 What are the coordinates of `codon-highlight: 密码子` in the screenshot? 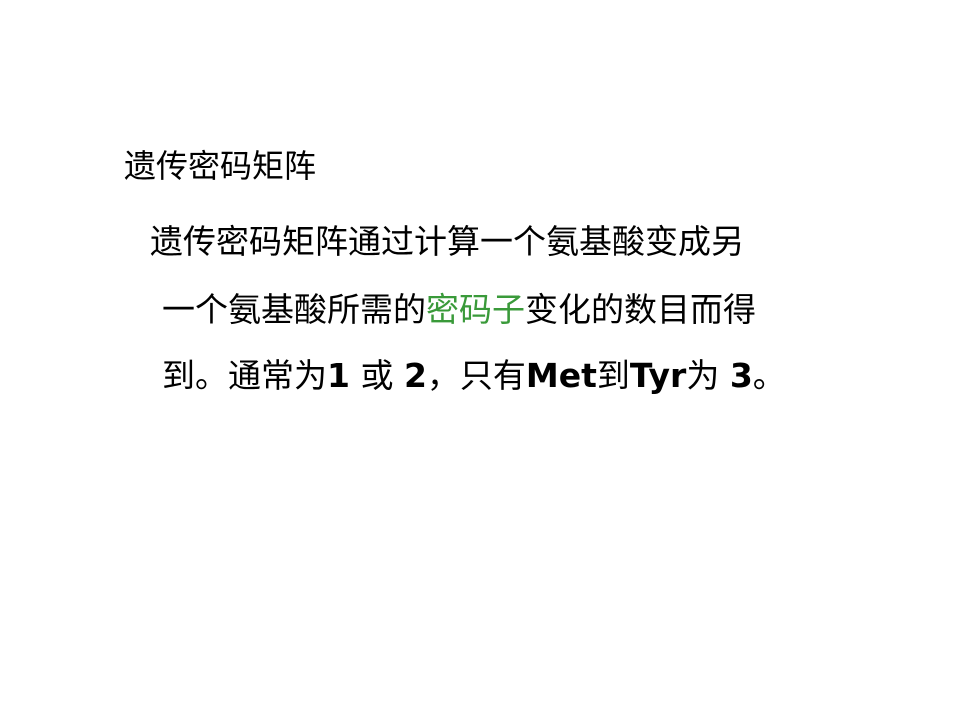 It's located at (475, 309).